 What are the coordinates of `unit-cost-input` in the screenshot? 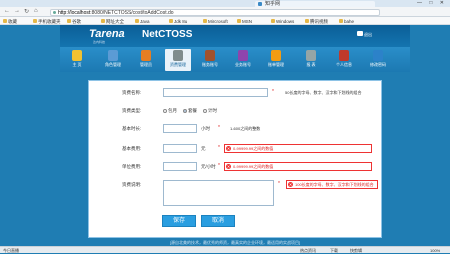 It's located at (180, 166).